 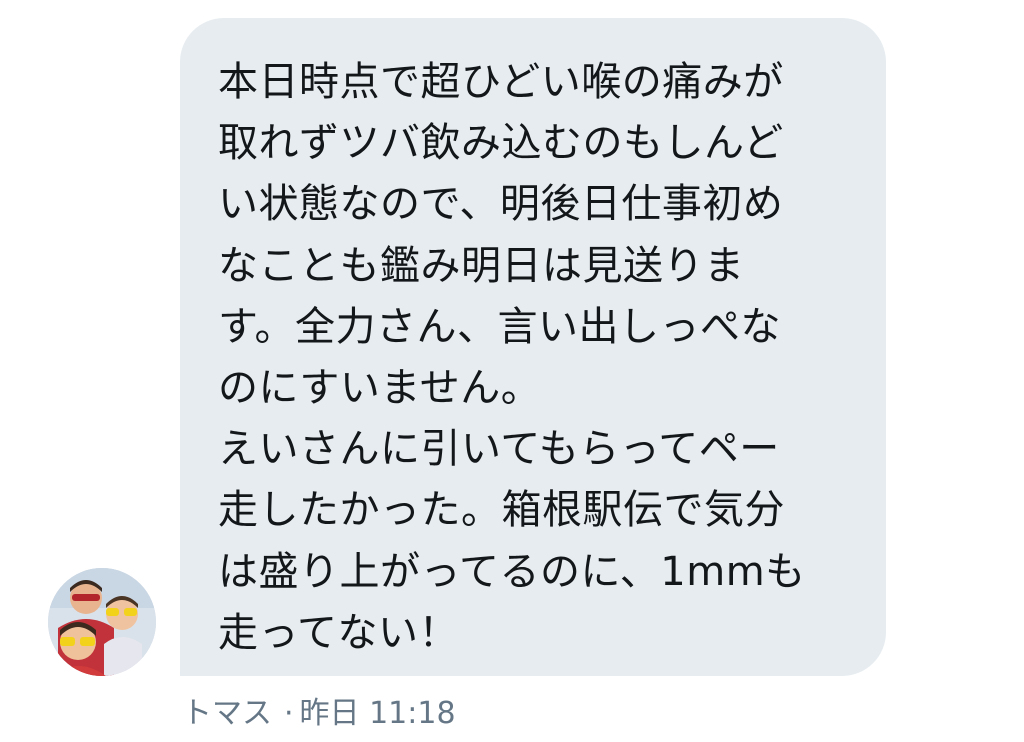 I want to click on message-line: 走ってない！, so click(x=338, y=632).